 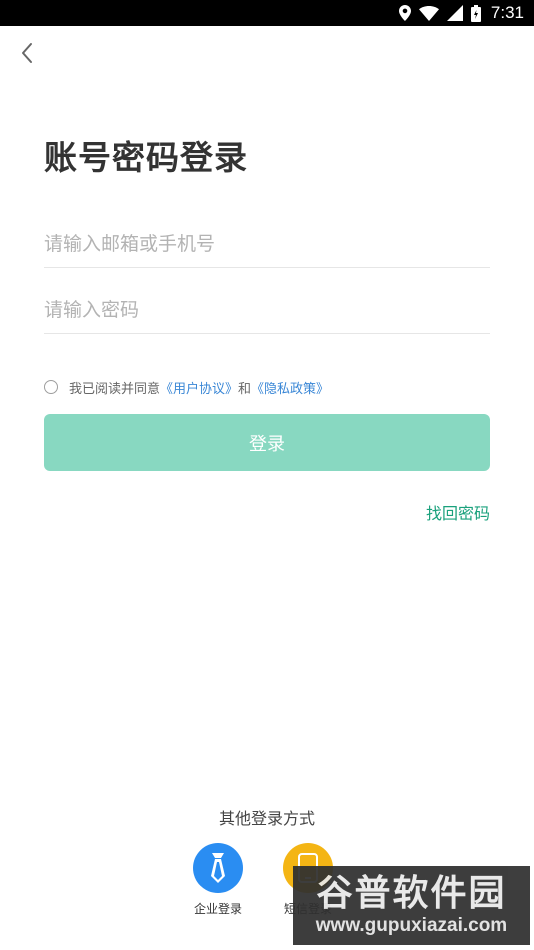 What do you see at coordinates (267, 442) in the screenshot?
I see `login-button: 登录` at bounding box center [267, 442].